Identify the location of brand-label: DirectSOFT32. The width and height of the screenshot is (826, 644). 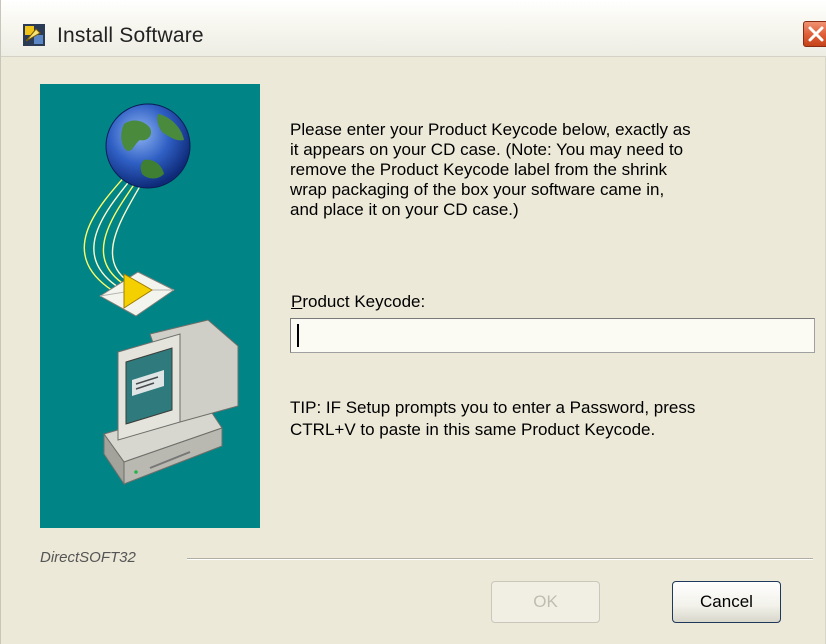
(88, 557).